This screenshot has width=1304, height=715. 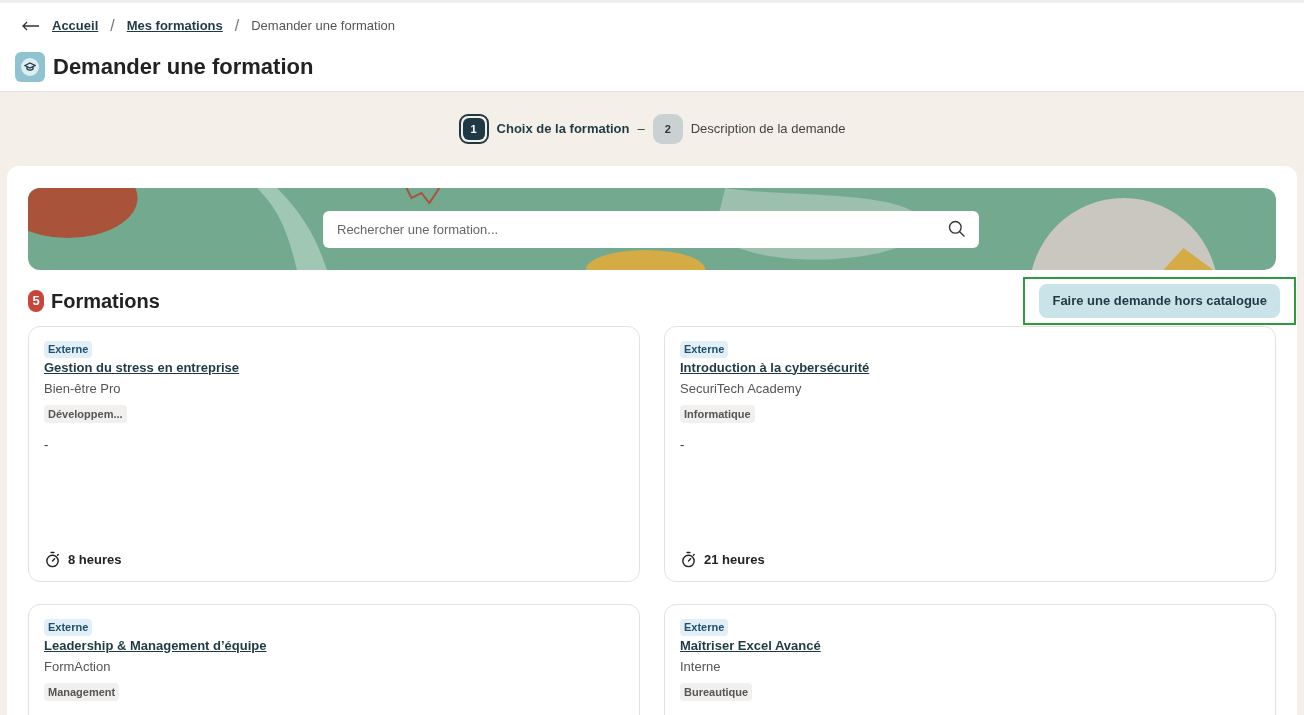 What do you see at coordinates (473, 129) in the screenshot?
I see `step-number: 1` at bounding box center [473, 129].